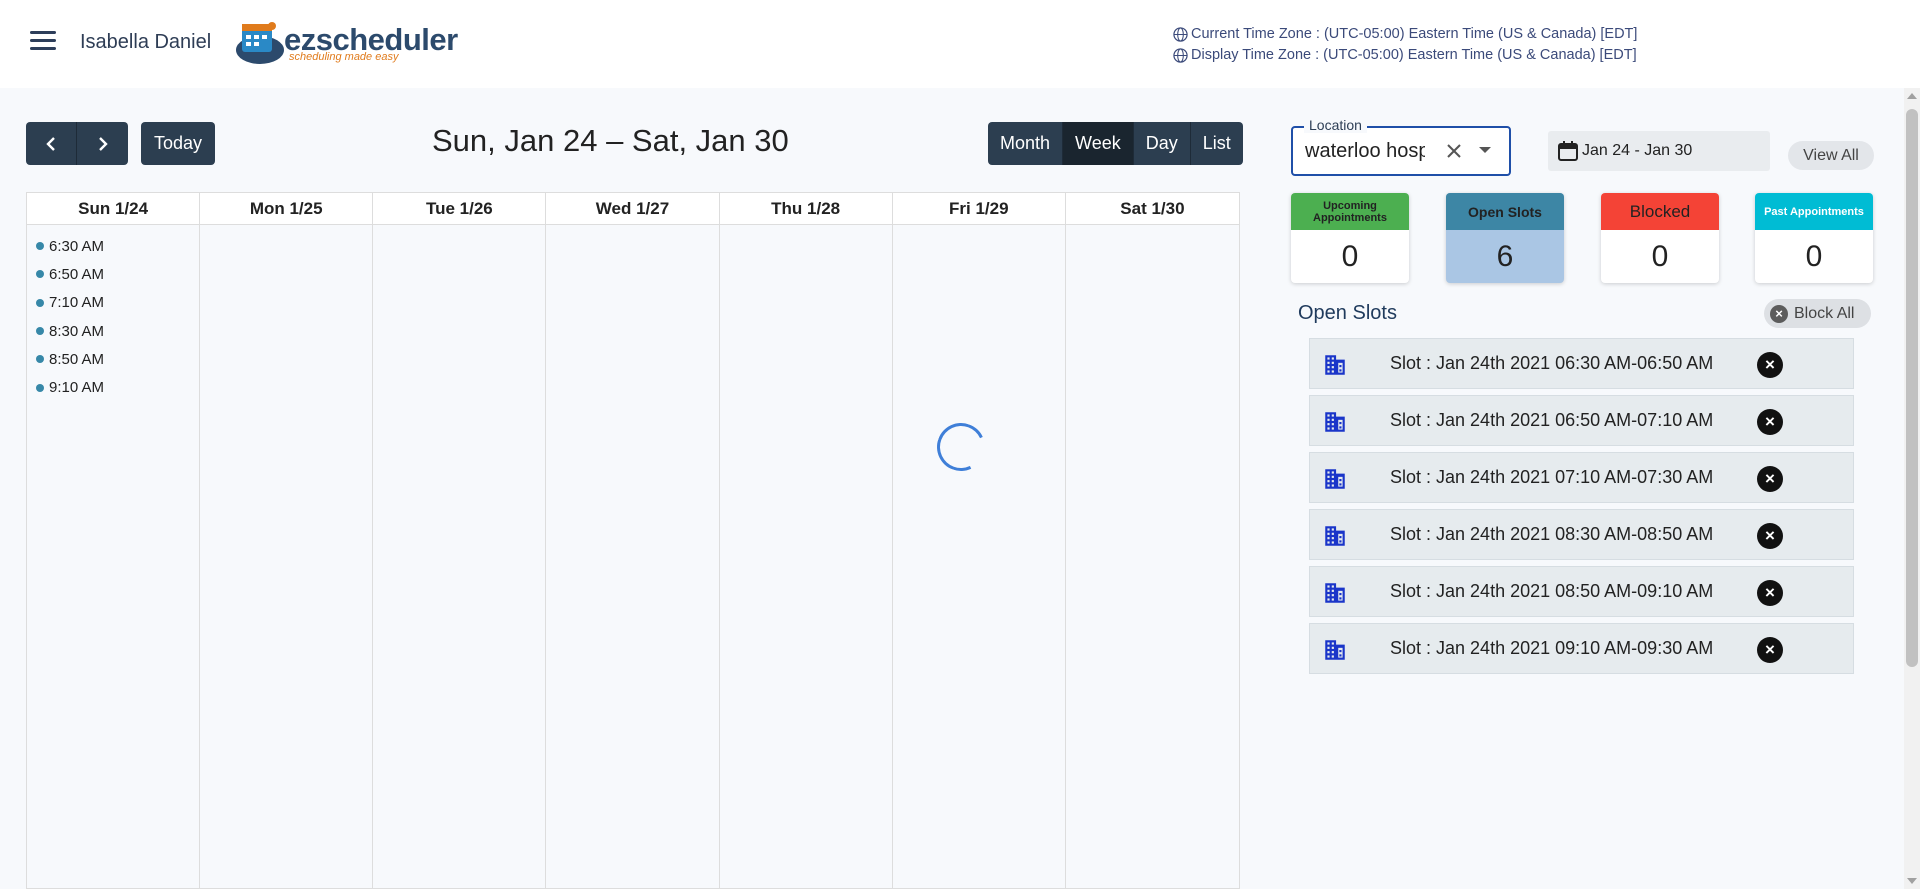  Describe the element at coordinates (806, 540) in the screenshot. I see `day-column-thu: Thu 1/28` at that location.